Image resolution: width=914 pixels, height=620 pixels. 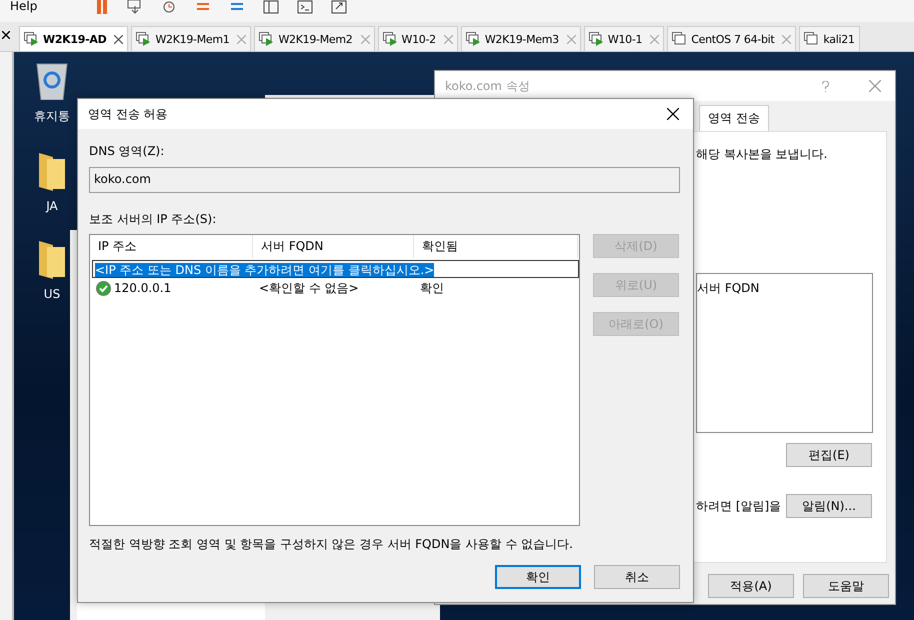 I want to click on desktop-icon-label: US, so click(x=52, y=294).